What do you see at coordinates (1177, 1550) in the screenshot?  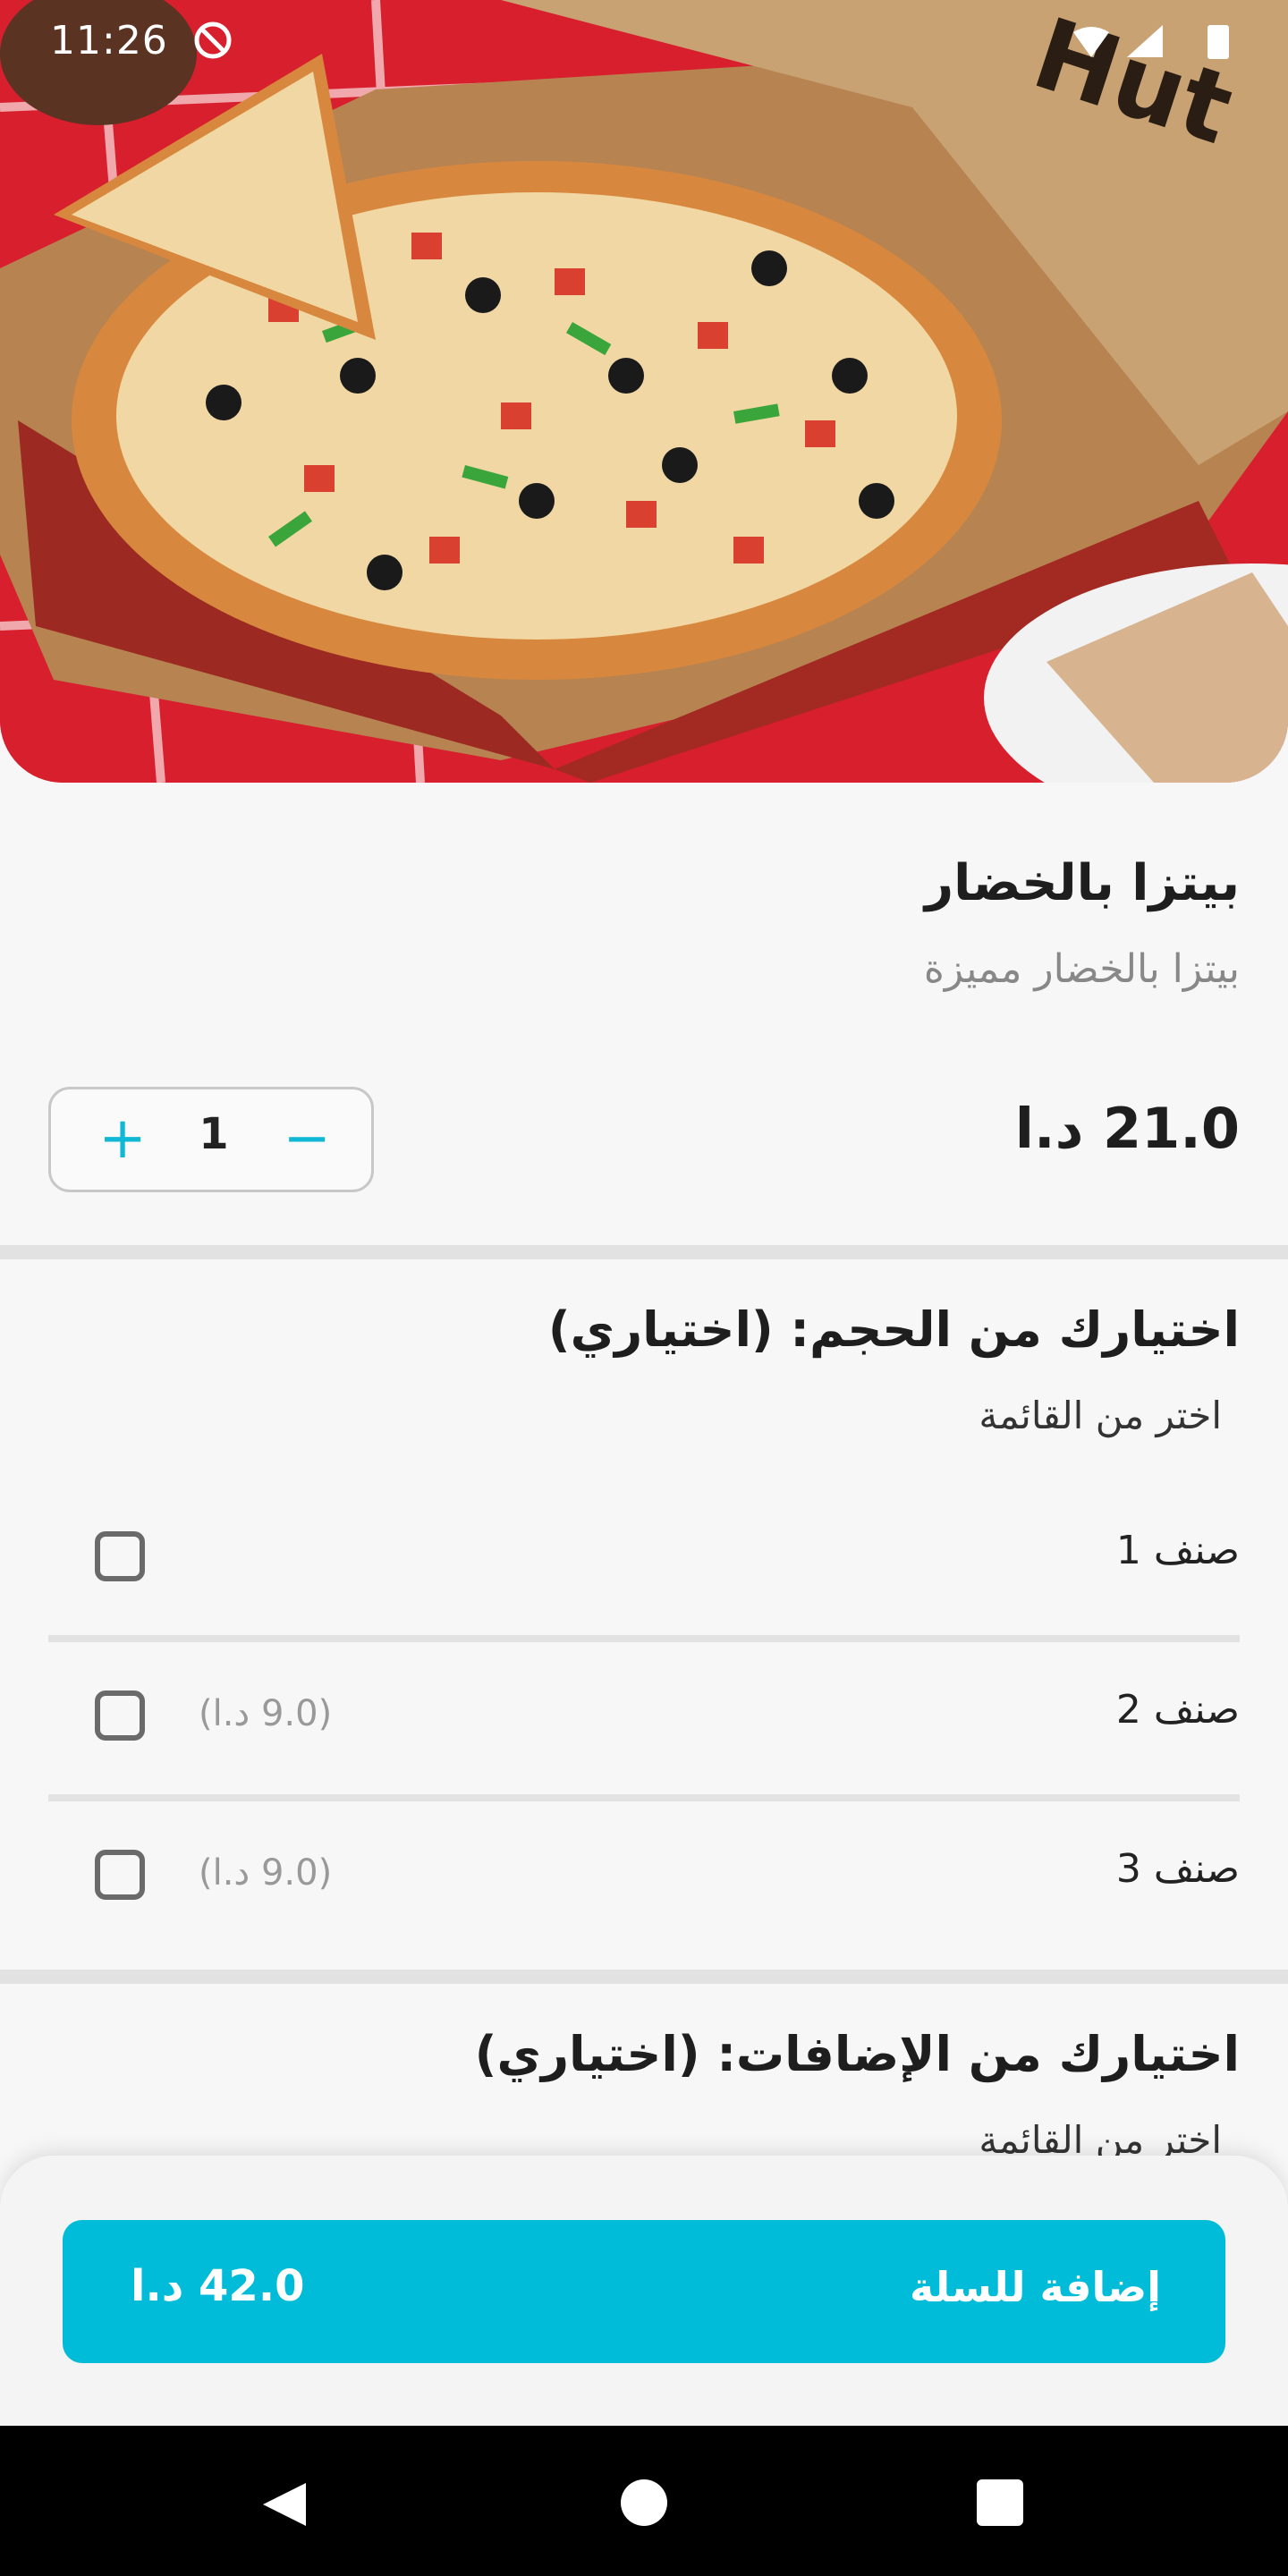 I see `option-label: صنف 1` at bounding box center [1177, 1550].